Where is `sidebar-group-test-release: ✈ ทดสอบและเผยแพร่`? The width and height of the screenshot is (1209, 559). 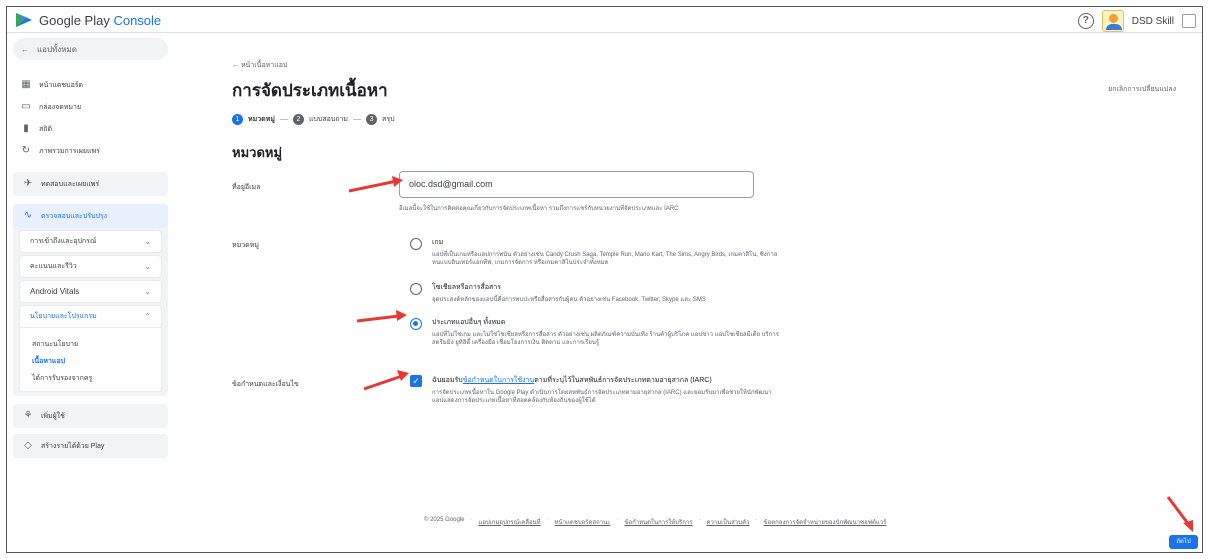 sidebar-group-test-release: ✈ ทดสอบและเผยแพร่ is located at coordinates (90, 184).